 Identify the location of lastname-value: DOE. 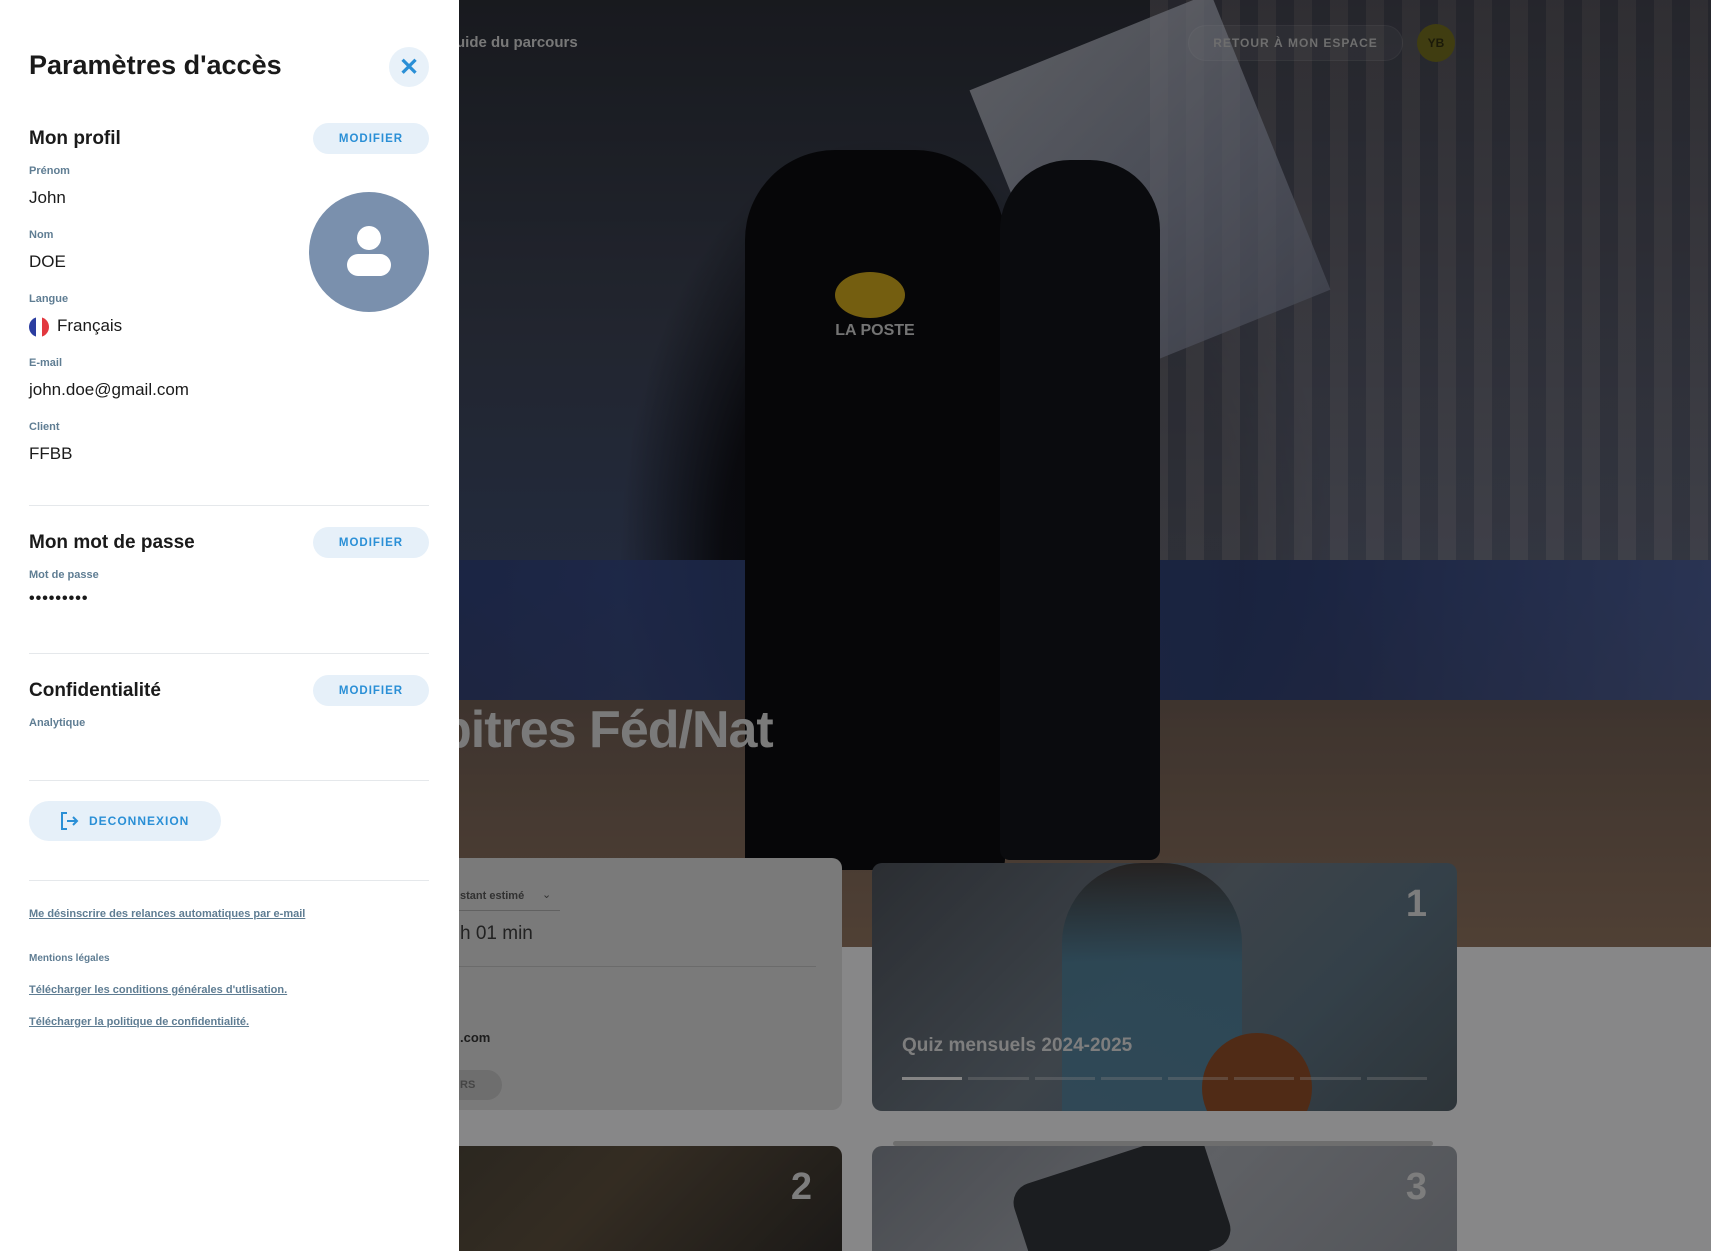
(47, 261).